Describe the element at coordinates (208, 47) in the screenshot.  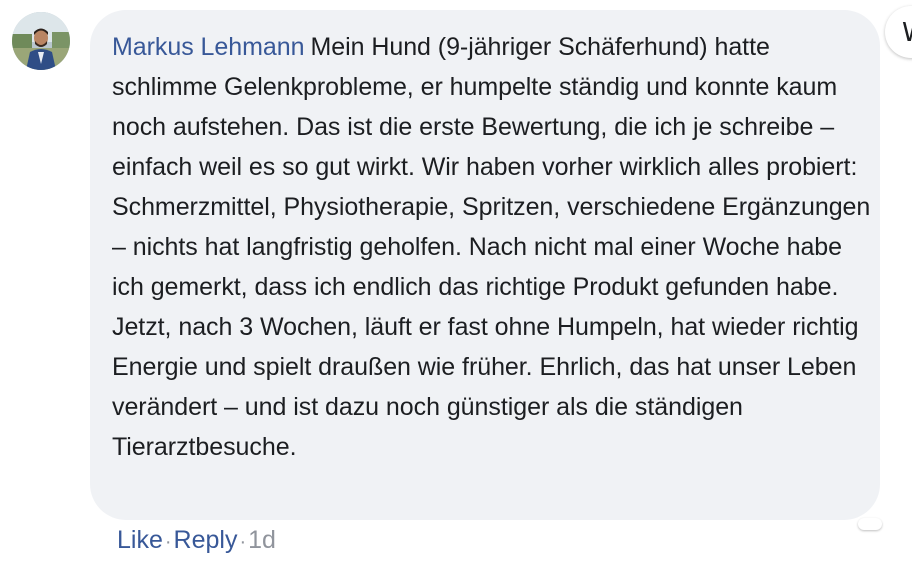
I see `author-name-link: Markus Lehmann` at that location.